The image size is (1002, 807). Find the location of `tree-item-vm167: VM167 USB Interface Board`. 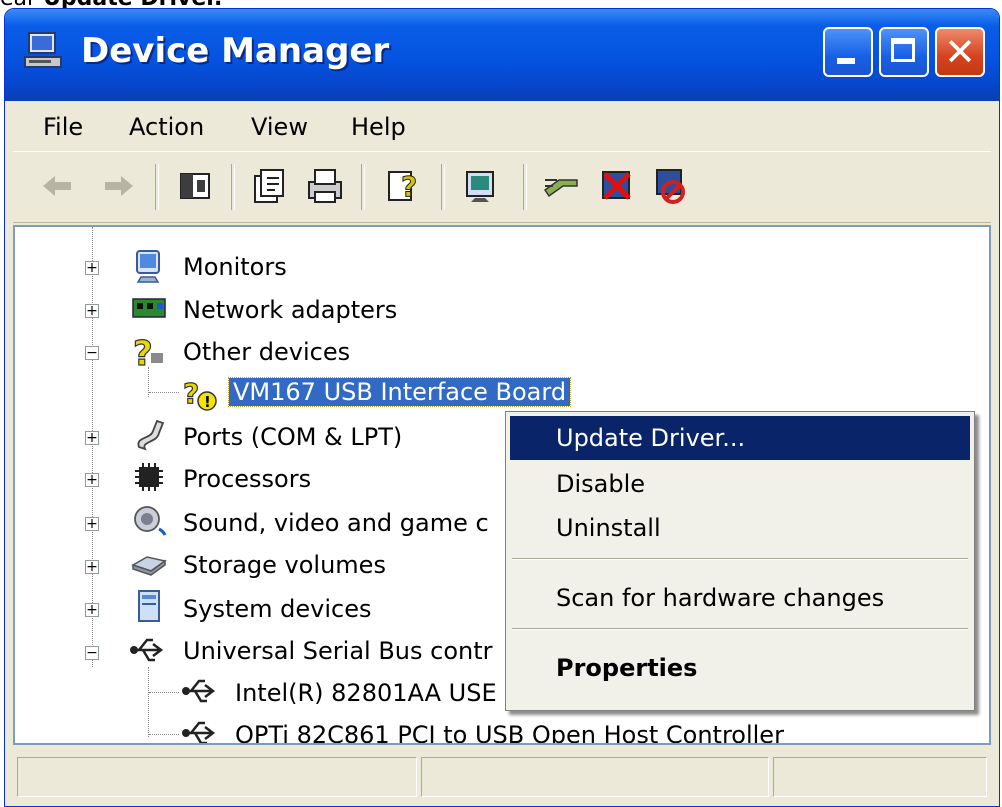

tree-item-vm167: VM167 USB Interface Board is located at coordinates (399, 392).